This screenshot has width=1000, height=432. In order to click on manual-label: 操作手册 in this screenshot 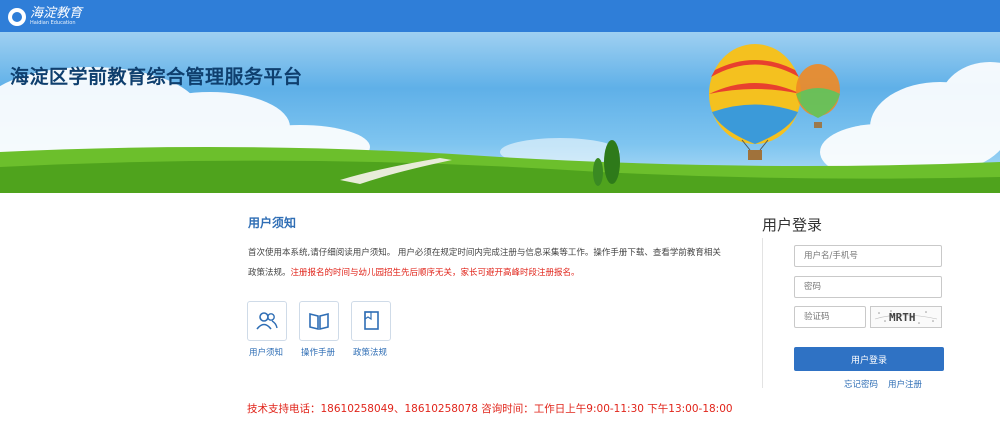, I will do `click(318, 352)`.